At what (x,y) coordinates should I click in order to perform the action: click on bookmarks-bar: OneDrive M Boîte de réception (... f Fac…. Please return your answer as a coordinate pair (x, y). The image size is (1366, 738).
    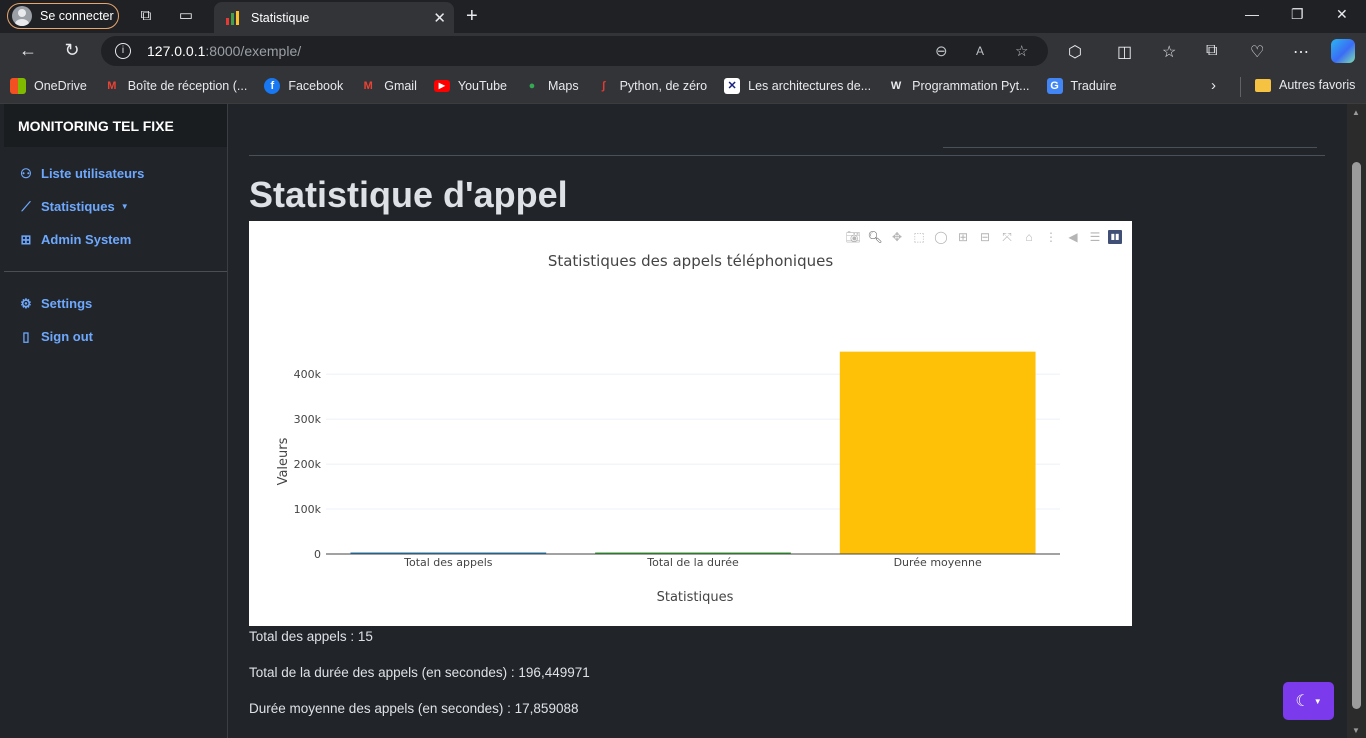
    Looking at the image, I should click on (683, 86).